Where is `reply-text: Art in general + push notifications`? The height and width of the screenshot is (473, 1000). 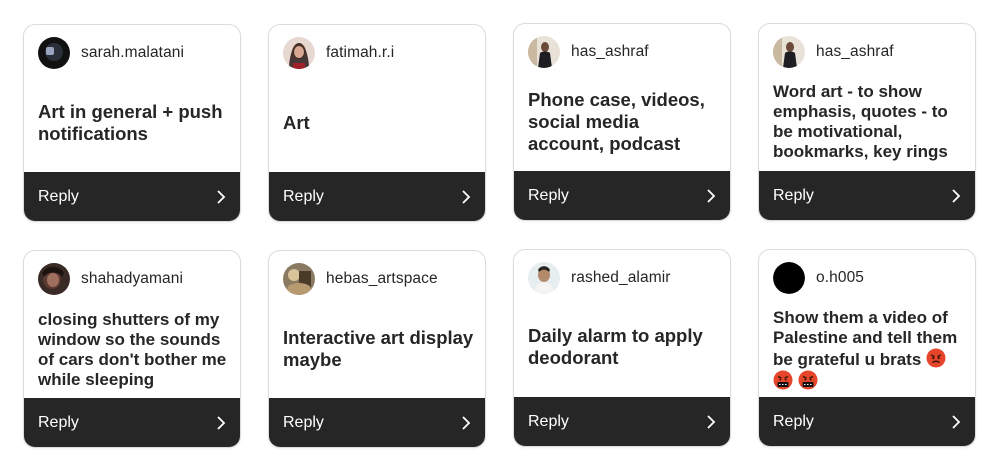 reply-text: Art in general + push notifications is located at coordinates (130, 122).